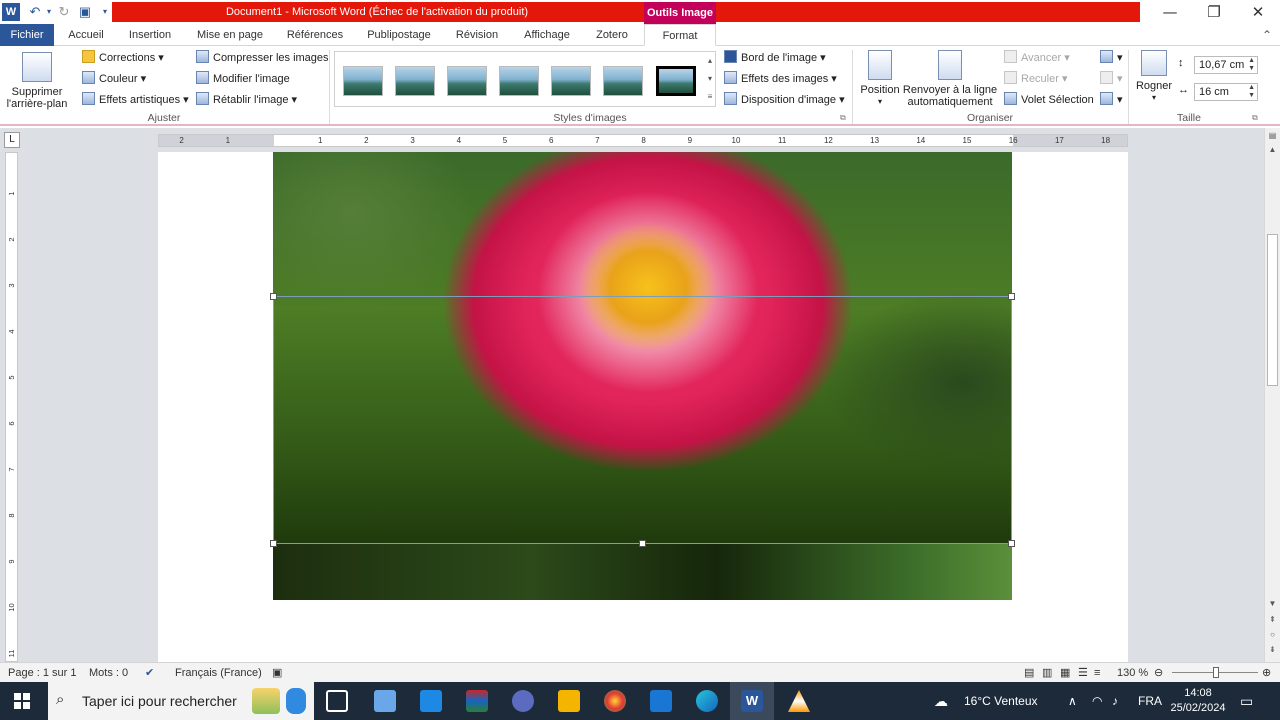 This screenshot has width=1280, height=720. What do you see at coordinates (246, 100) in the screenshot?
I see `reset-picture-button: Rétablir l'image ▾` at bounding box center [246, 100].